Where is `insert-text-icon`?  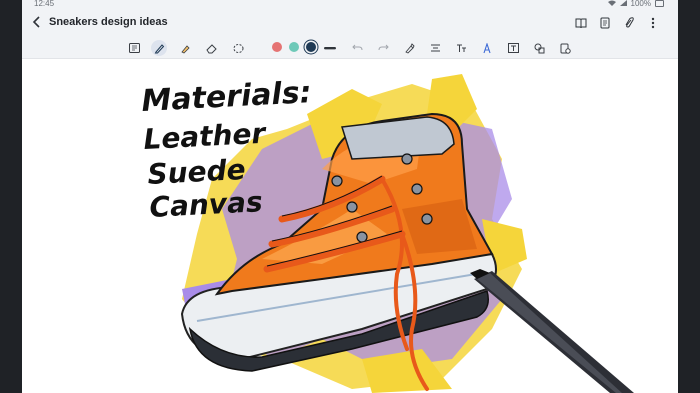 insert-text-icon is located at coordinates (513, 48).